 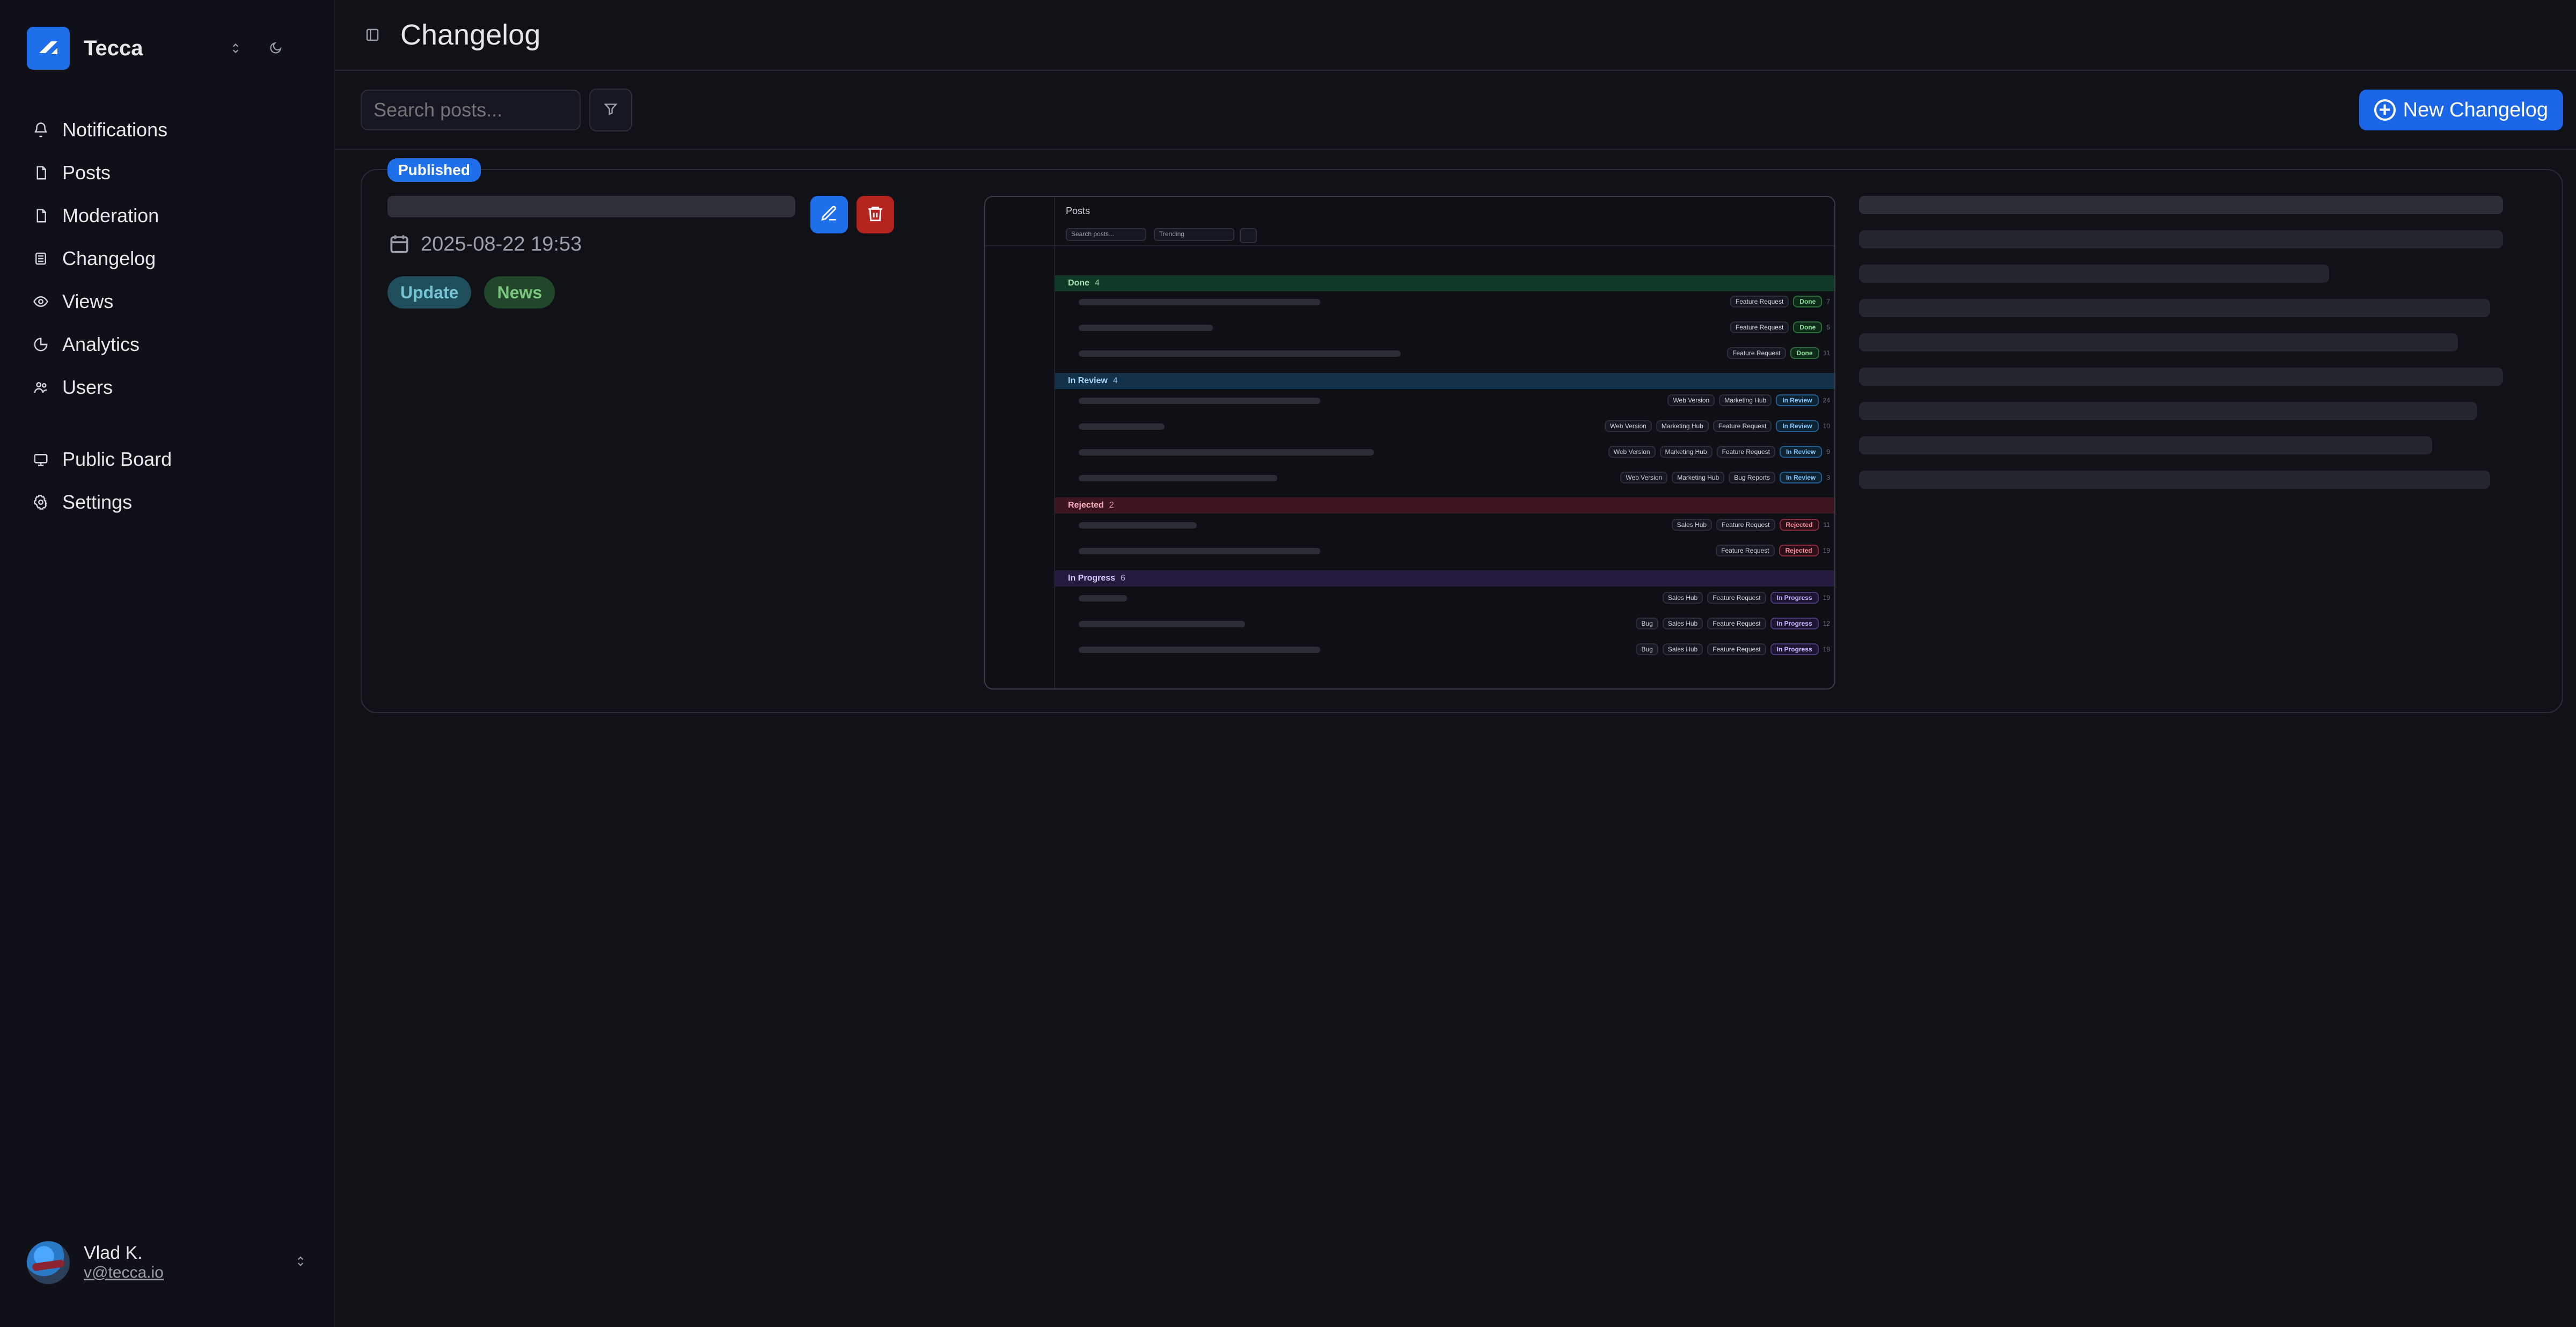 I want to click on preview-group-name: In Progress, so click(x=1092, y=578).